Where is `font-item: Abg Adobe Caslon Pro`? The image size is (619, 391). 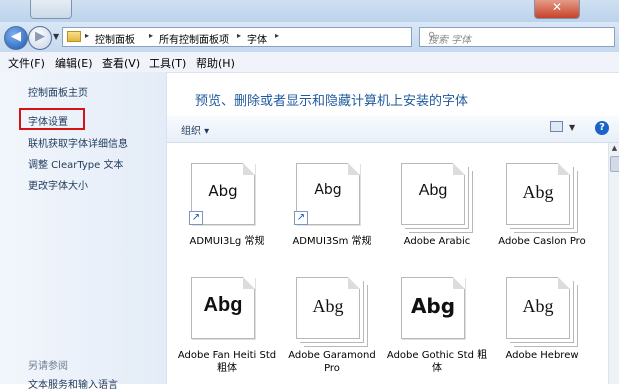
font-item: Abg Adobe Caslon Pro is located at coordinates (542, 213).